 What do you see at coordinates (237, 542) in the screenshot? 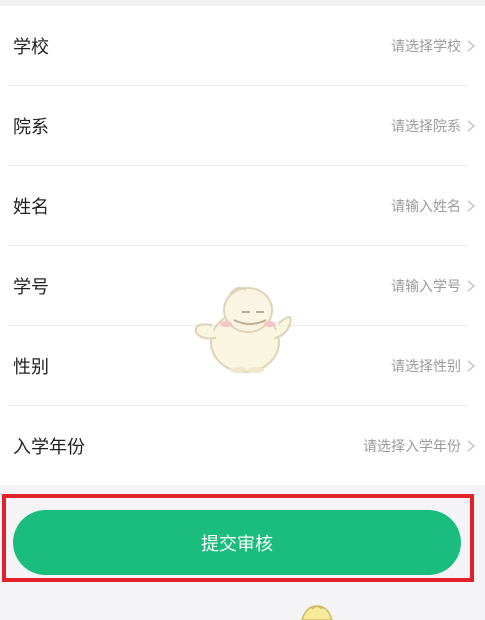
I see `submit-review-button: 提交审核` at bounding box center [237, 542].